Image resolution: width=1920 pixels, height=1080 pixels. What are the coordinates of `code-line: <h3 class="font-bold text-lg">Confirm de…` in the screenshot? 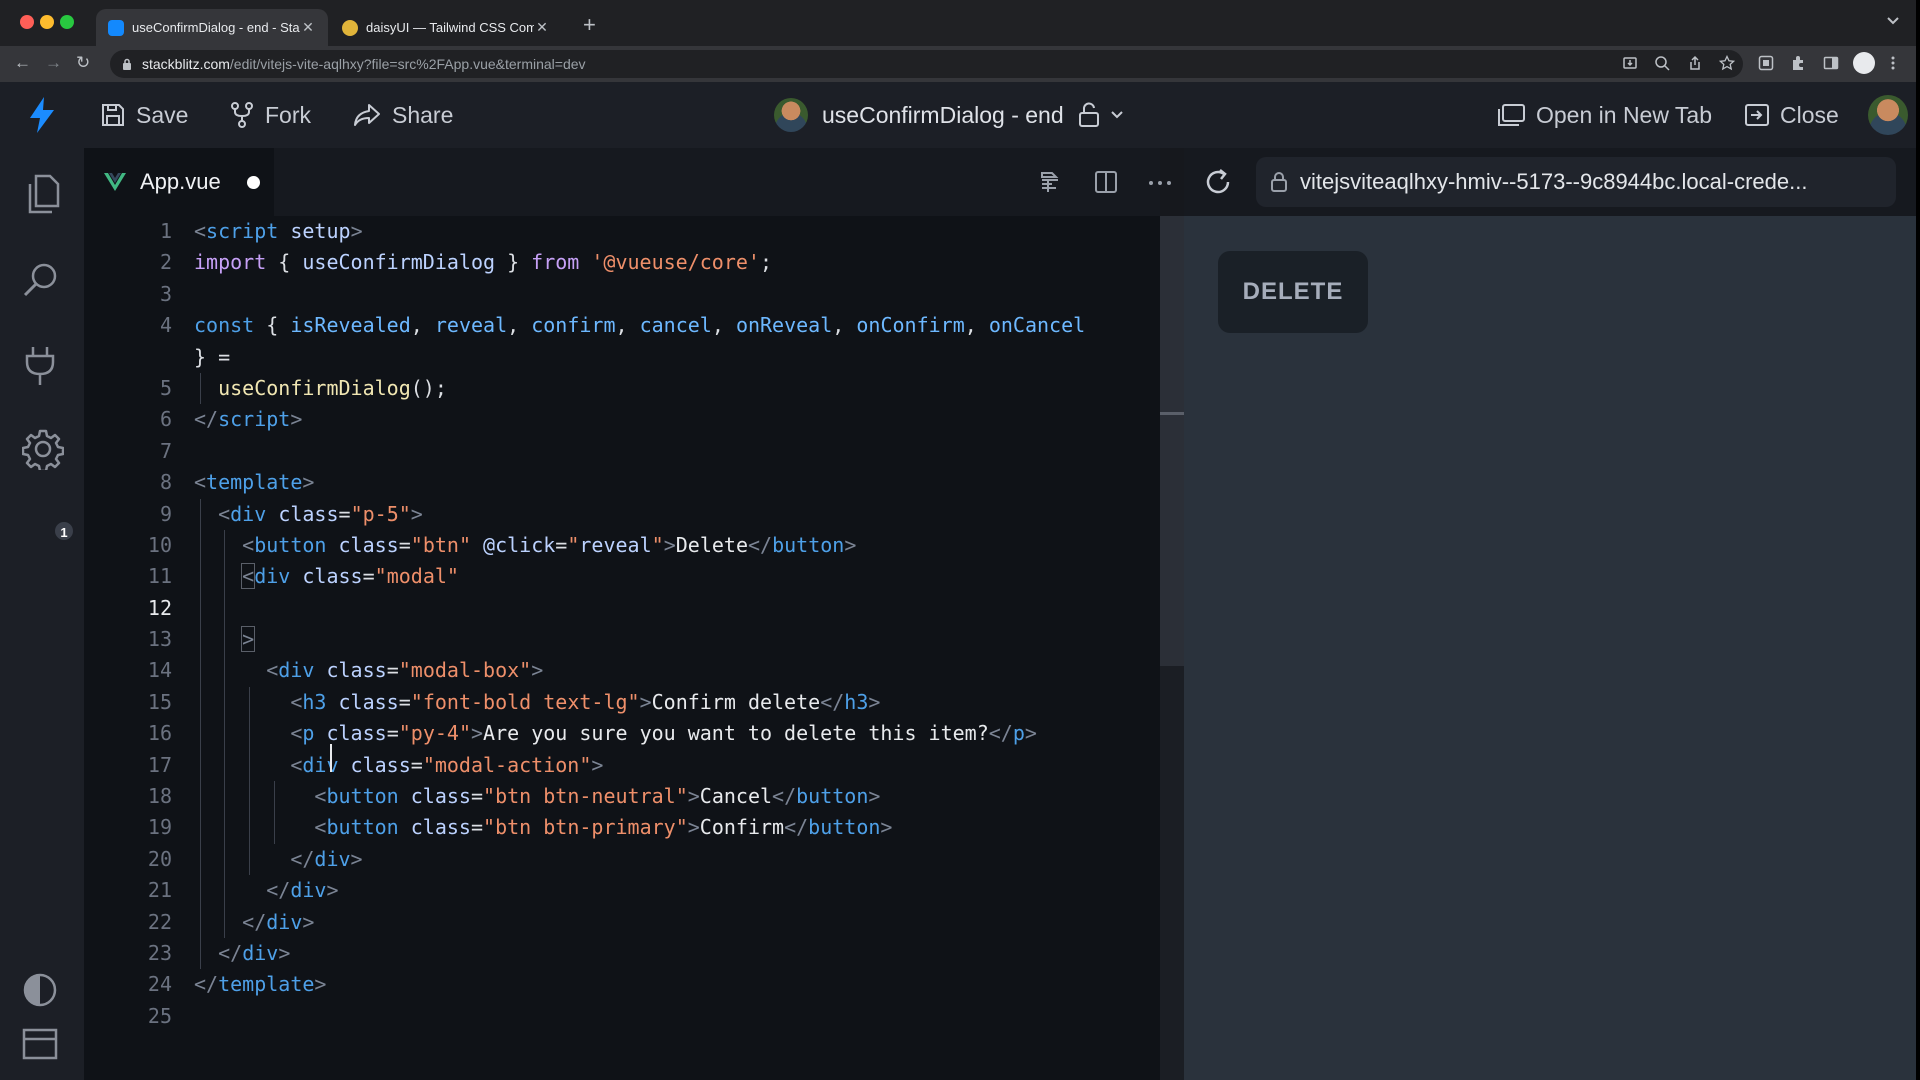 It's located at (717, 702).